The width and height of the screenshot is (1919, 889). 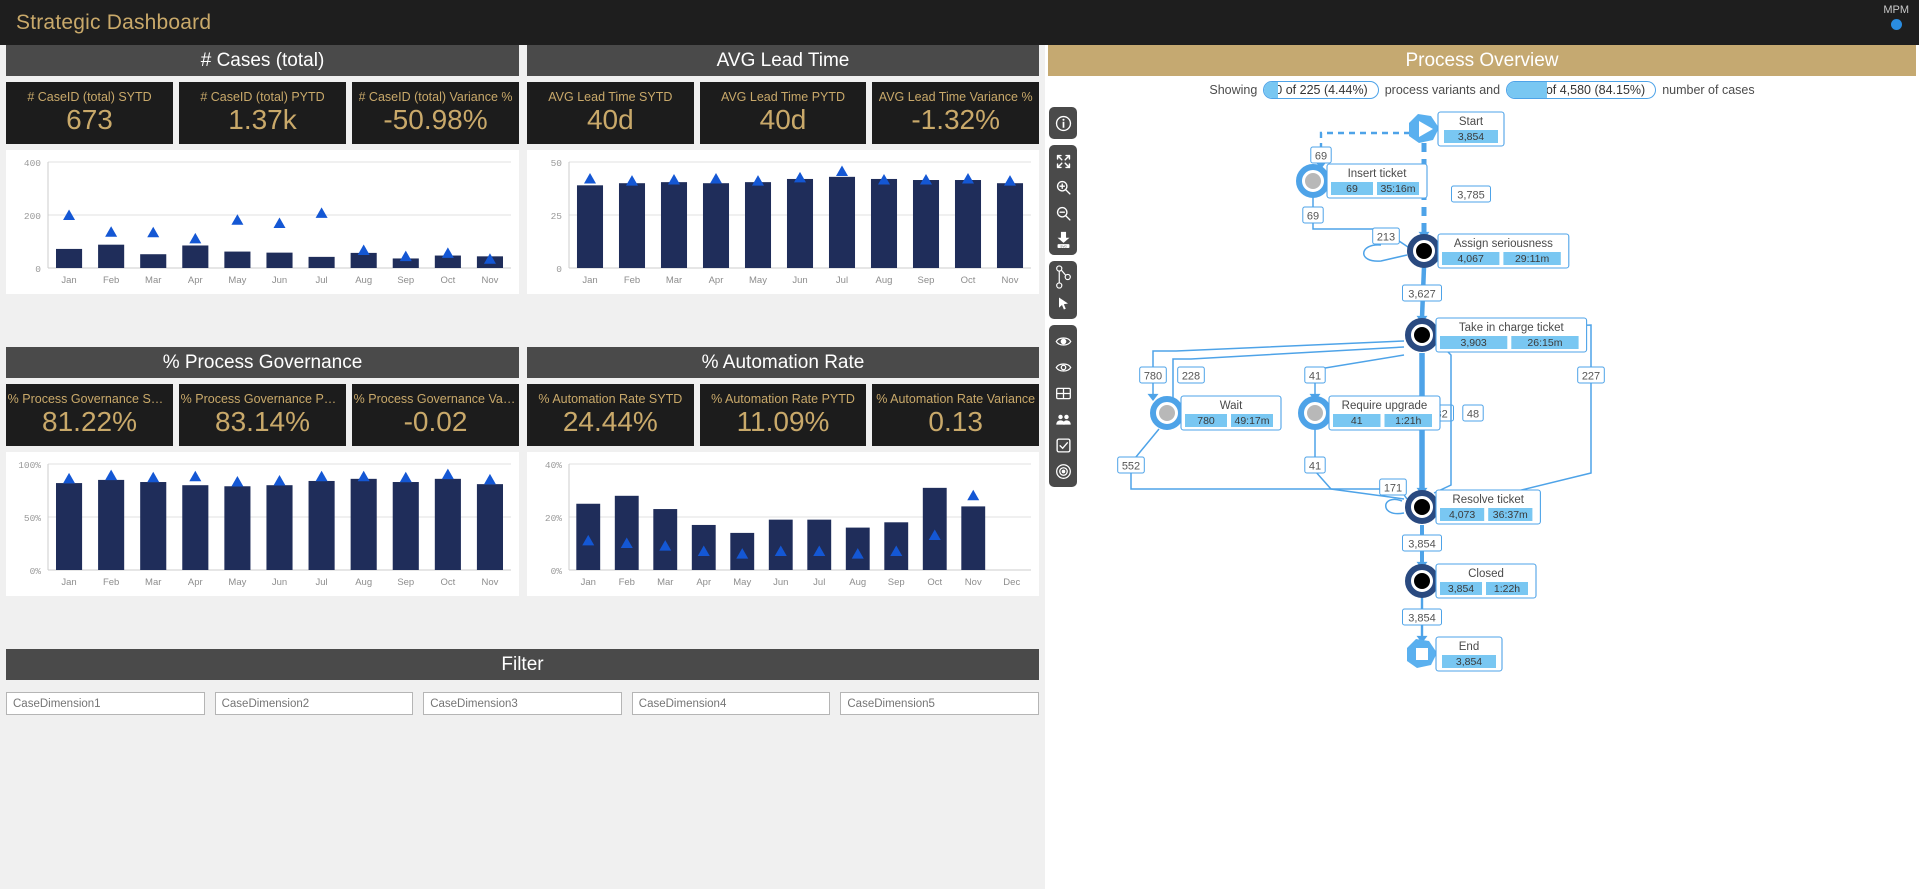 What do you see at coordinates (1378, 174) in the screenshot?
I see `svg-text: Insert ticket` at bounding box center [1378, 174].